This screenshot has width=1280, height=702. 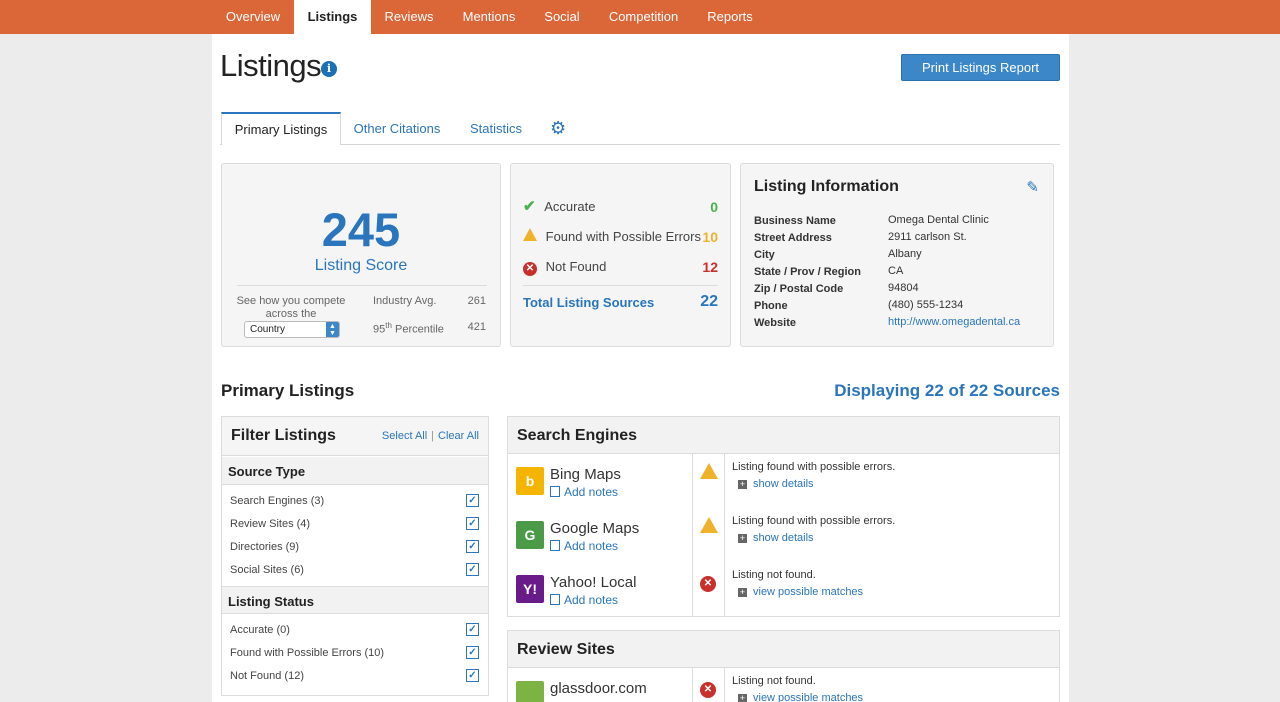 I want to click on percentile-label: 95th Percentile, so click(x=408, y=328).